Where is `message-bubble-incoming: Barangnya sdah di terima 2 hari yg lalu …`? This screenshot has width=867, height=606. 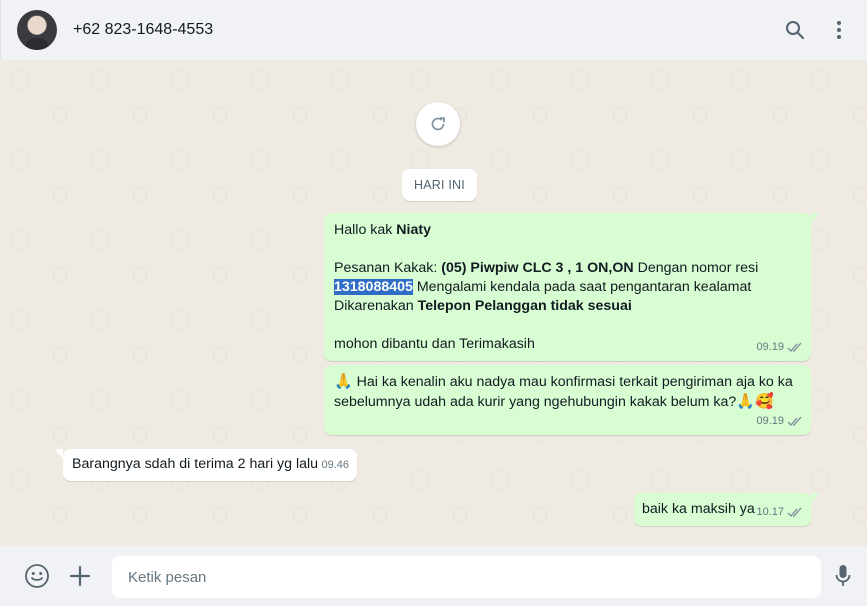
message-bubble-incoming: Barangnya sdah di terima 2 hari yg lalu … is located at coordinates (206, 465).